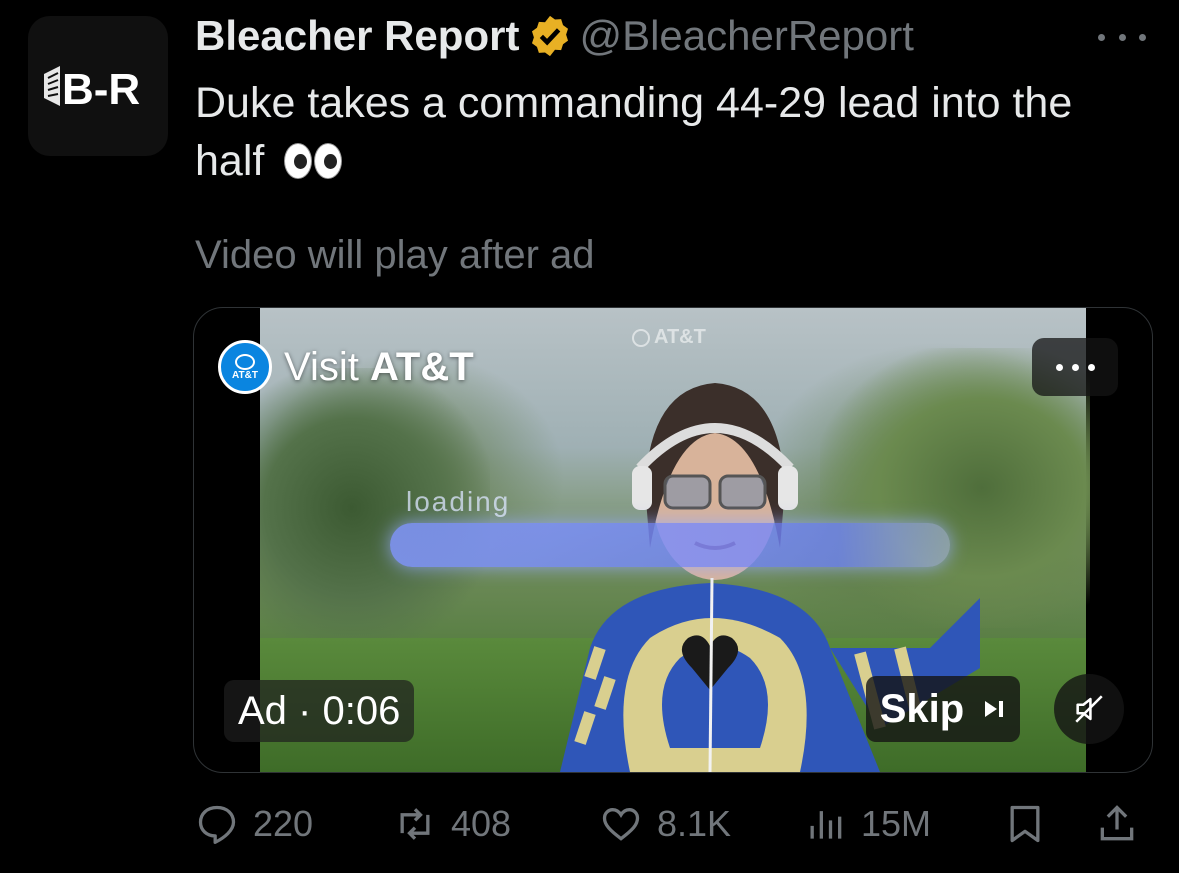 Image resolution: width=1179 pixels, height=873 pixels. I want to click on visit-label: Visit AT&T, so click(379, 367).